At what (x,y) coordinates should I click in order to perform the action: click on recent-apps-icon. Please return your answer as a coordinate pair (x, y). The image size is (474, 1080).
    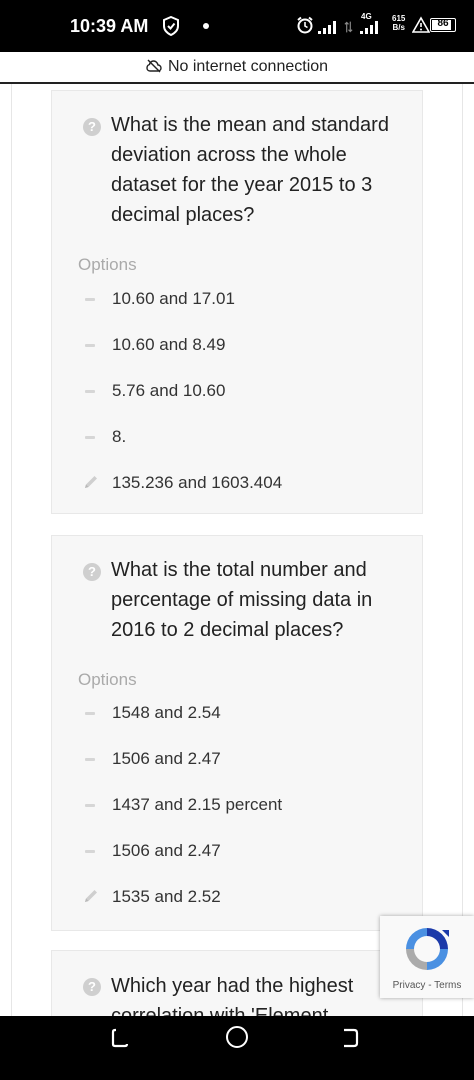
    Looking at the image, I should click on (351, 1038).